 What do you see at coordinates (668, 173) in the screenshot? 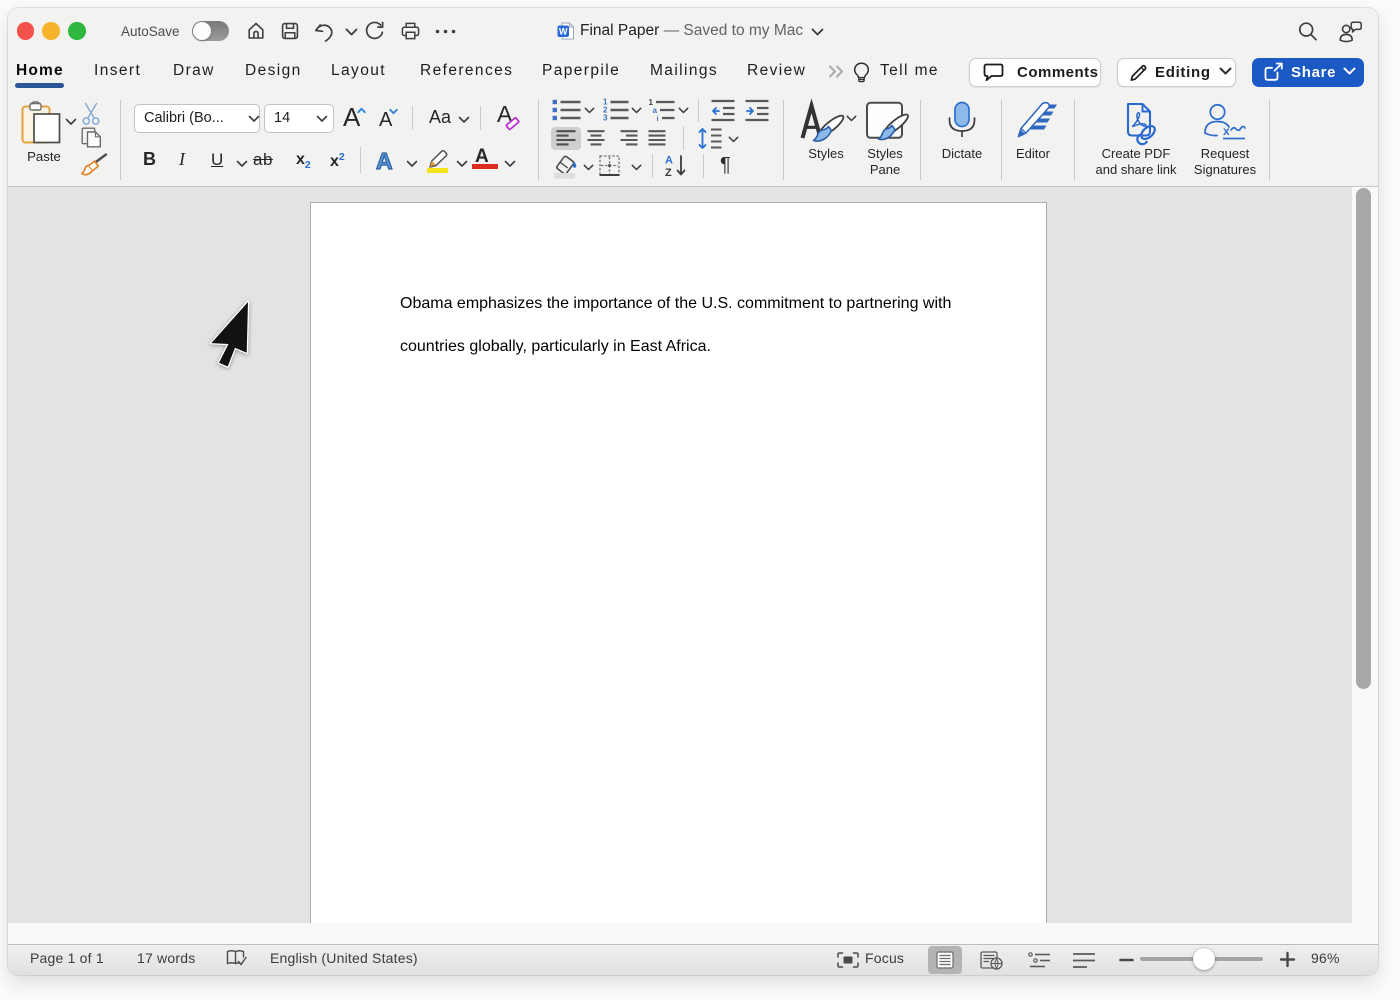
I see `svg-text: Z` at bounding box center [668, 173].